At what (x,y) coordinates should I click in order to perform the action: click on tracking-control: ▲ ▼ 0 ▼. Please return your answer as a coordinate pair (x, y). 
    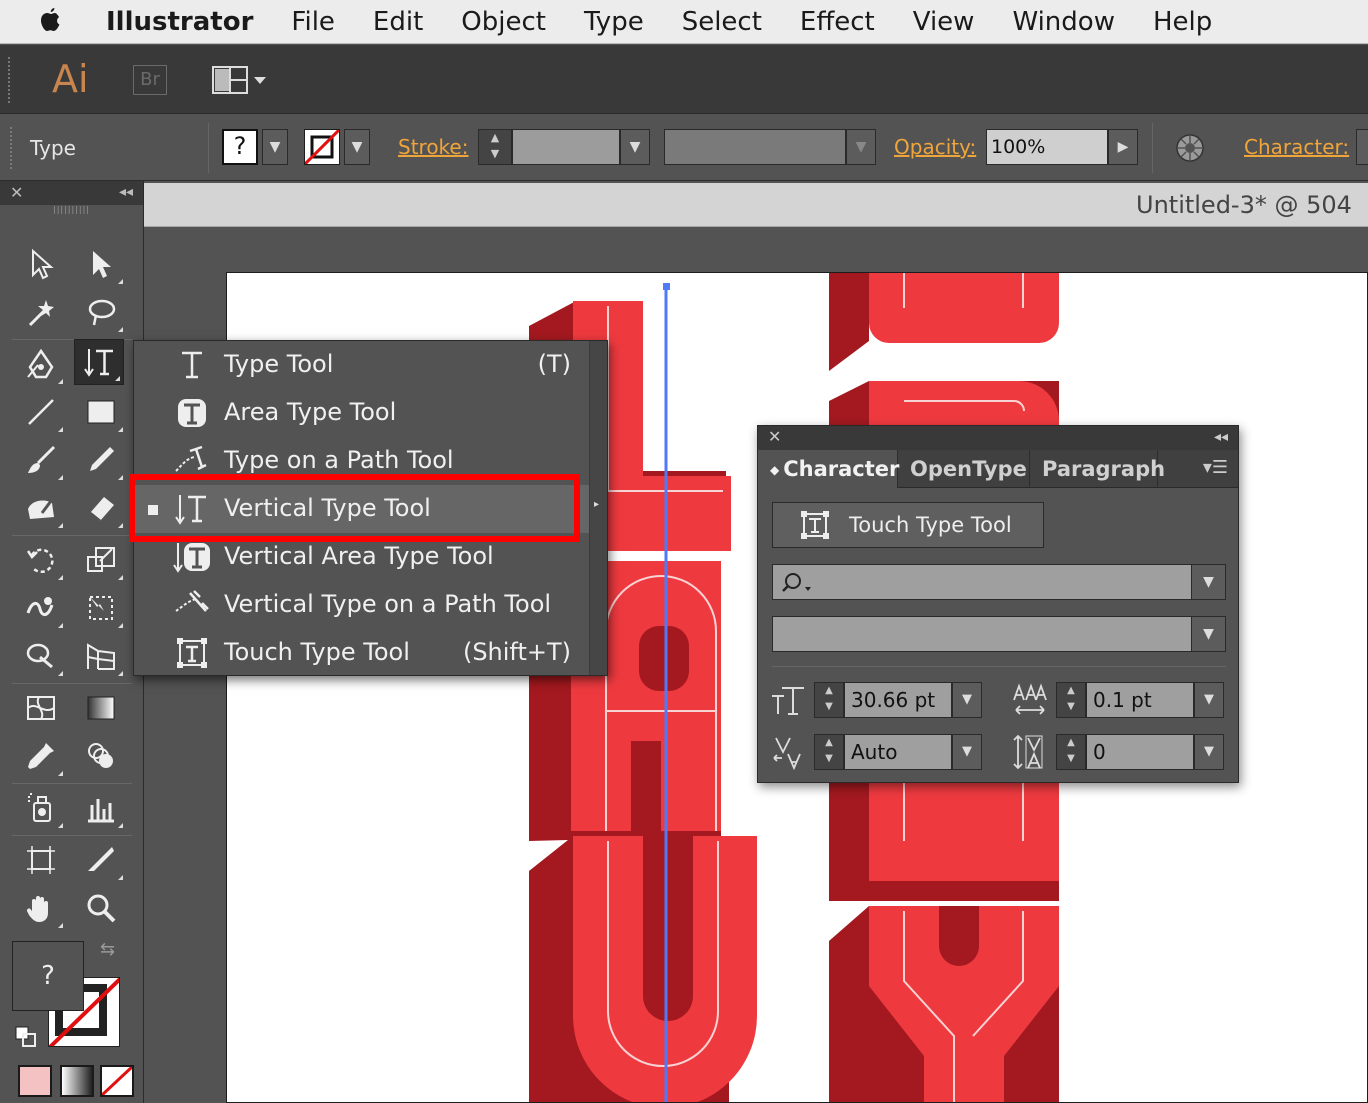
    Looking at the image, I should click on (1119, 752).